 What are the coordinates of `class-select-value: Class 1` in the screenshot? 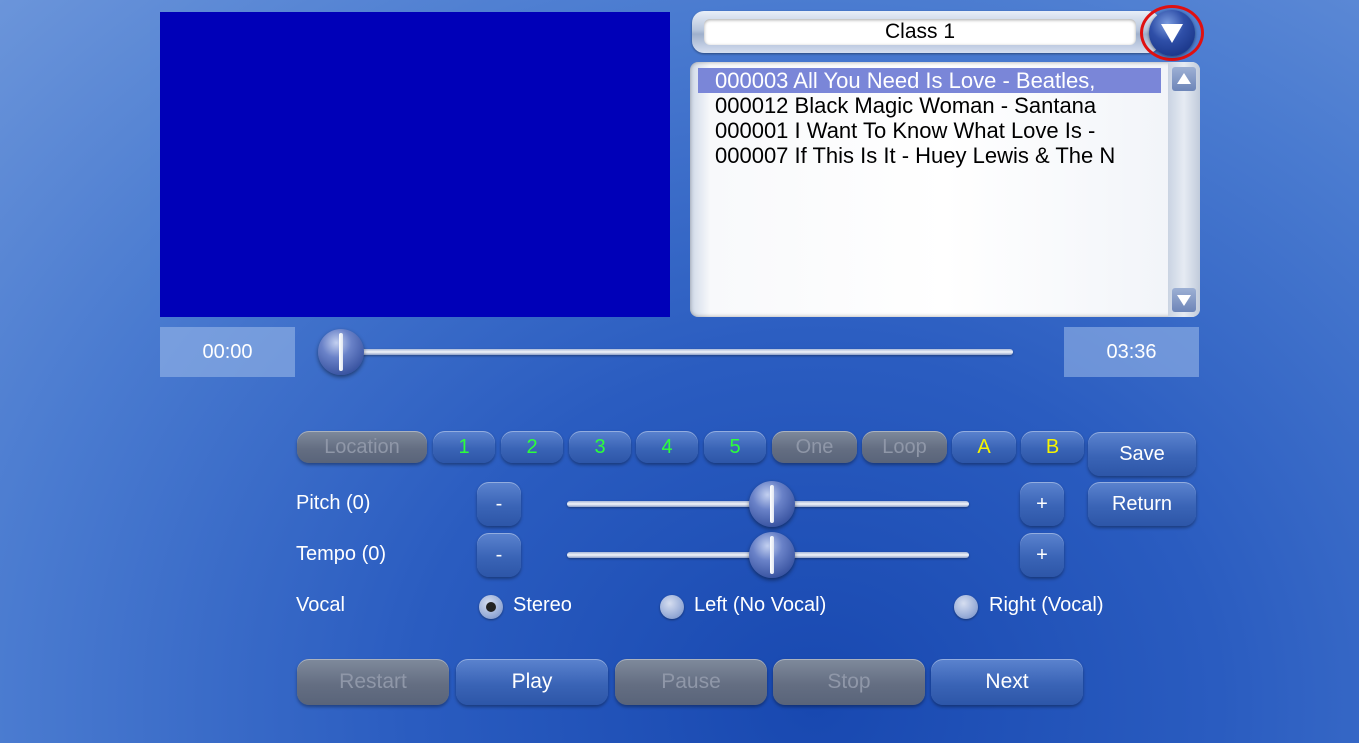 It's located at (920, 32).